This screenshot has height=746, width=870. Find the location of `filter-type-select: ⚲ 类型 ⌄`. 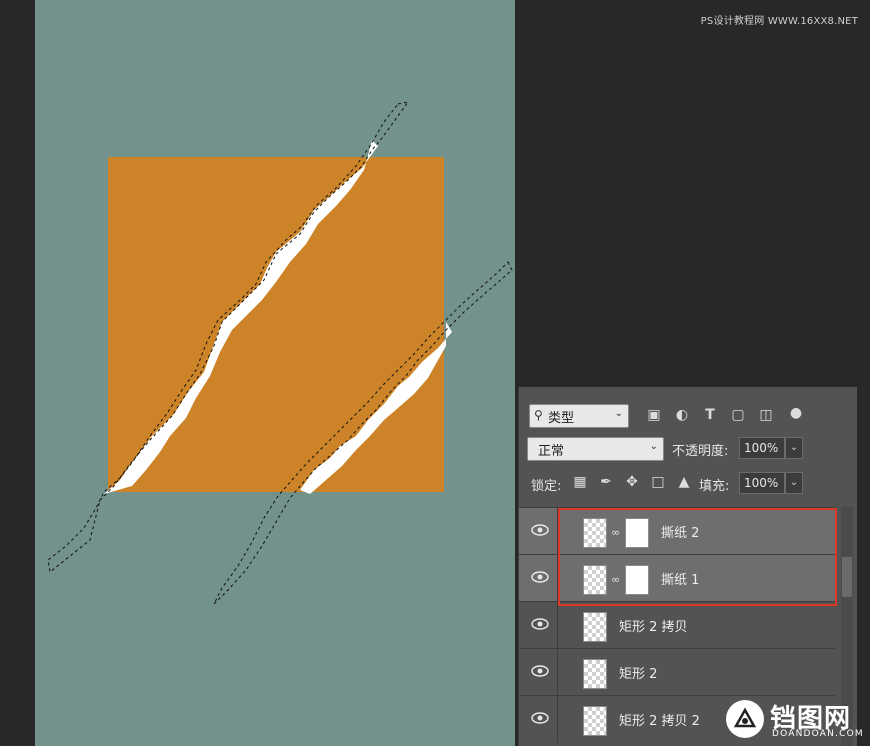

filter-type-select: ⚲ 类型 ⌄ is located at coordinates (579, 416).